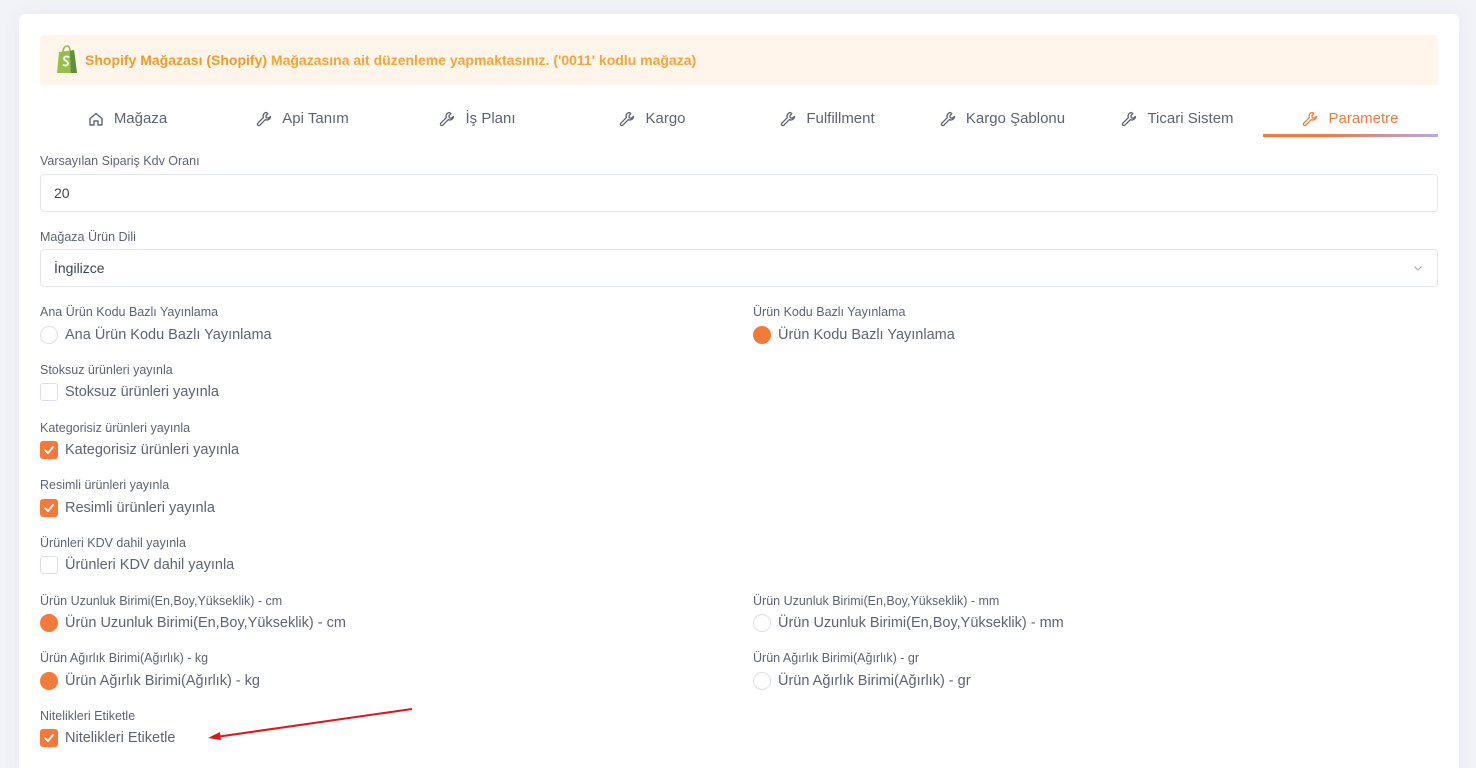  I want to click on vat-included-label: Ürünleri KDV dahil yayınla, so click(113, 543).